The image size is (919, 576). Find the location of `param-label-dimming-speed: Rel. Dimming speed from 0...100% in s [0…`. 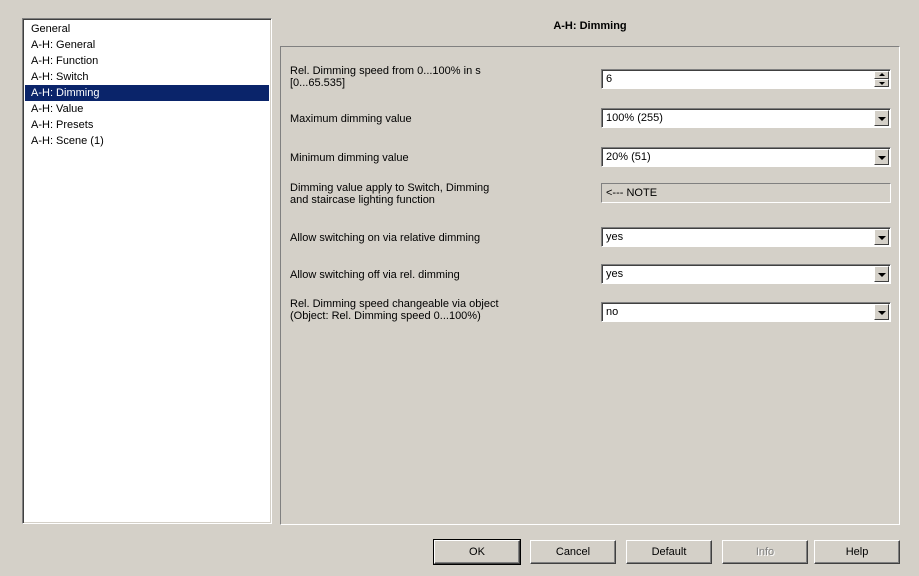

param-label-dimming-speed: Rel. Dimming speed from 0...100% in s [0… is located at coordinates (385, 77).